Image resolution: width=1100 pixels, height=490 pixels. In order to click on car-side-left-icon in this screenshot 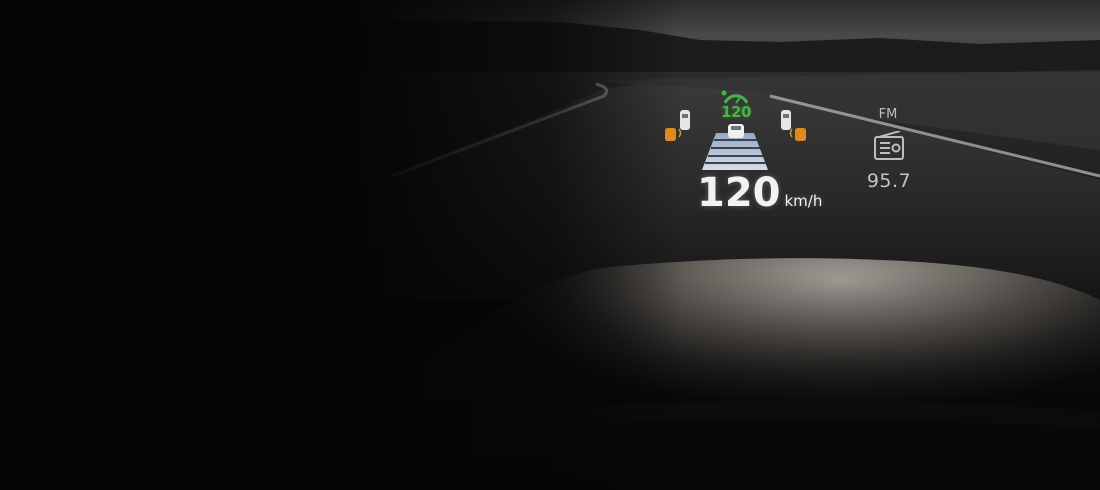, I will do `click(685, 120)`.